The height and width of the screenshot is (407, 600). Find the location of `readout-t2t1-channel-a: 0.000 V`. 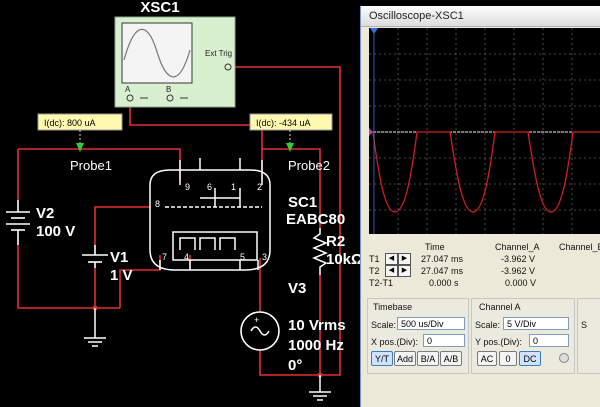

readout-t2t1-channel-a: 0.000 V is located at coordinates (521, 283).